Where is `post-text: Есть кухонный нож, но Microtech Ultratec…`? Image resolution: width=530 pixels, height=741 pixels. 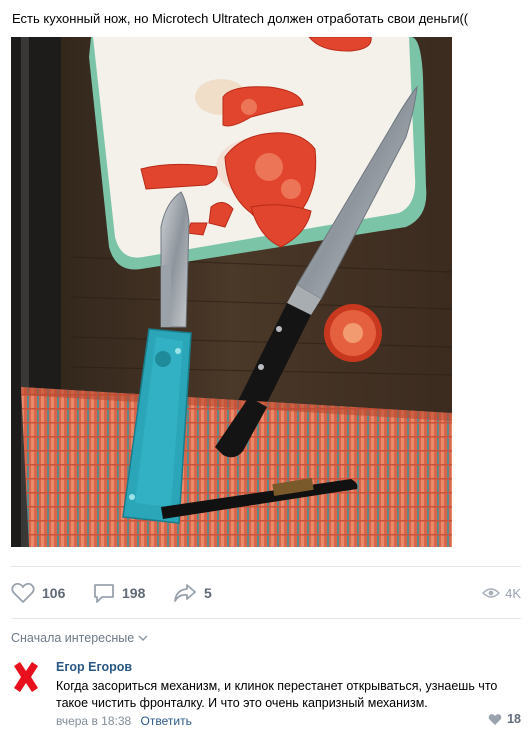 post-text: Есть кухонный нож, но Microtech Ultratec… is located at coordinates (240, 18).